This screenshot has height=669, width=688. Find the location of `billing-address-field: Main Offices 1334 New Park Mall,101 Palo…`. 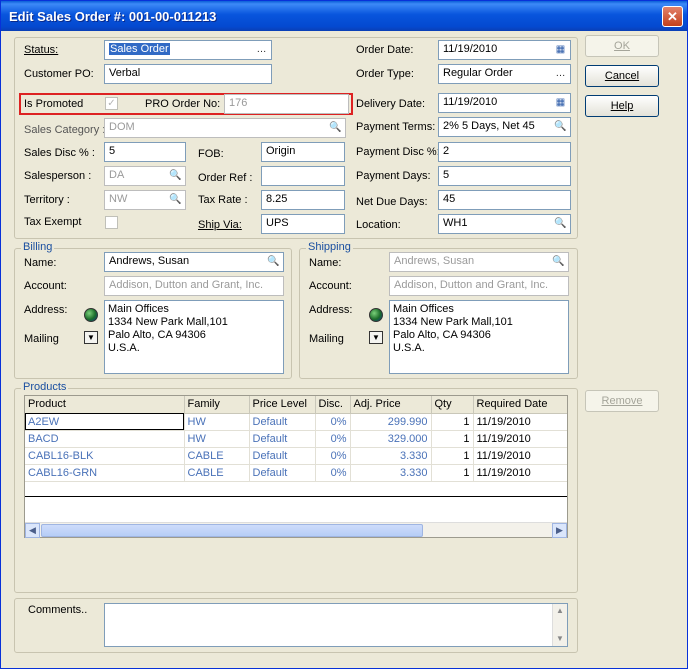

billing-address-field: Main Offices 1334 New Park Mall,101 Palo… is located at coordinates (194, 337).